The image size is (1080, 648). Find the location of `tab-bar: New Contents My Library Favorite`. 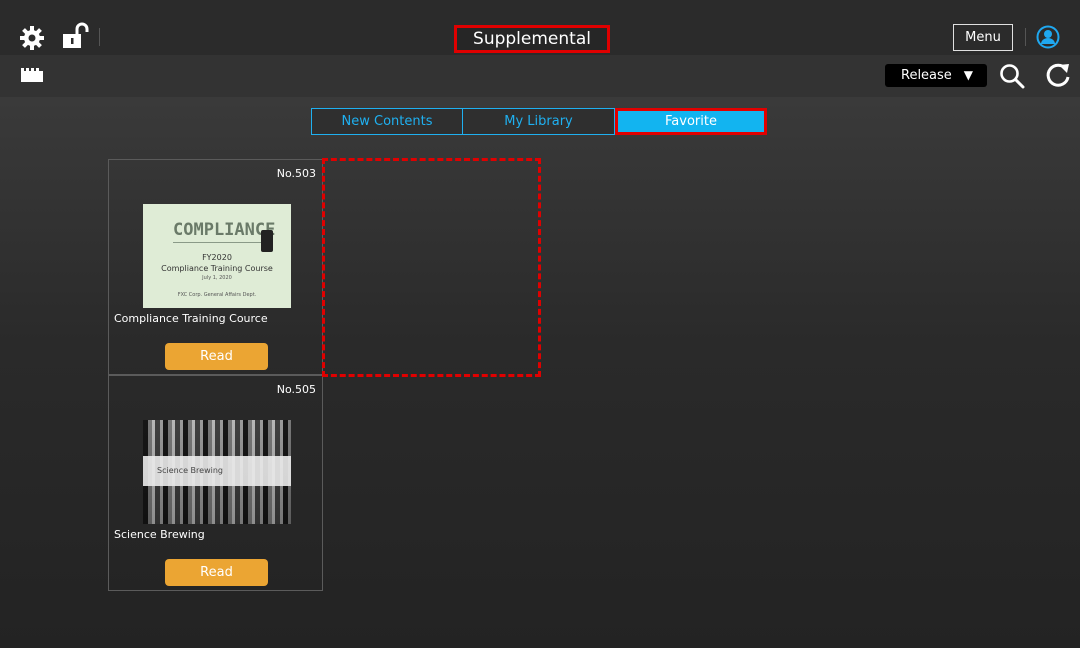

tab-bar: New Contents My Library Favorite is located at coordinates (539, 121).